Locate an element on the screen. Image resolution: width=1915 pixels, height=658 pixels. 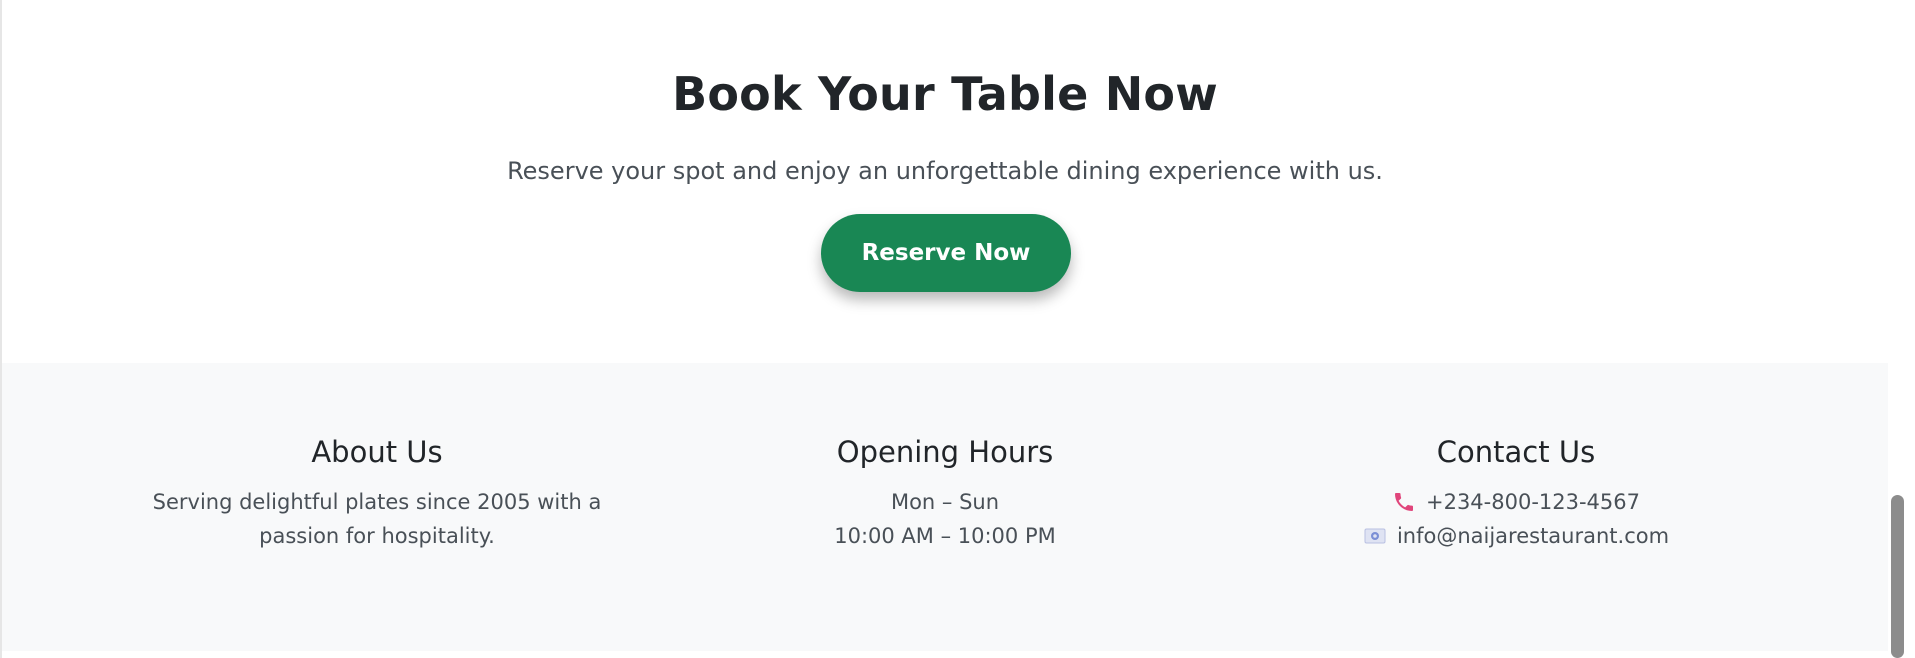
scrollbar-thumb is located at coordinates (1897, 576).